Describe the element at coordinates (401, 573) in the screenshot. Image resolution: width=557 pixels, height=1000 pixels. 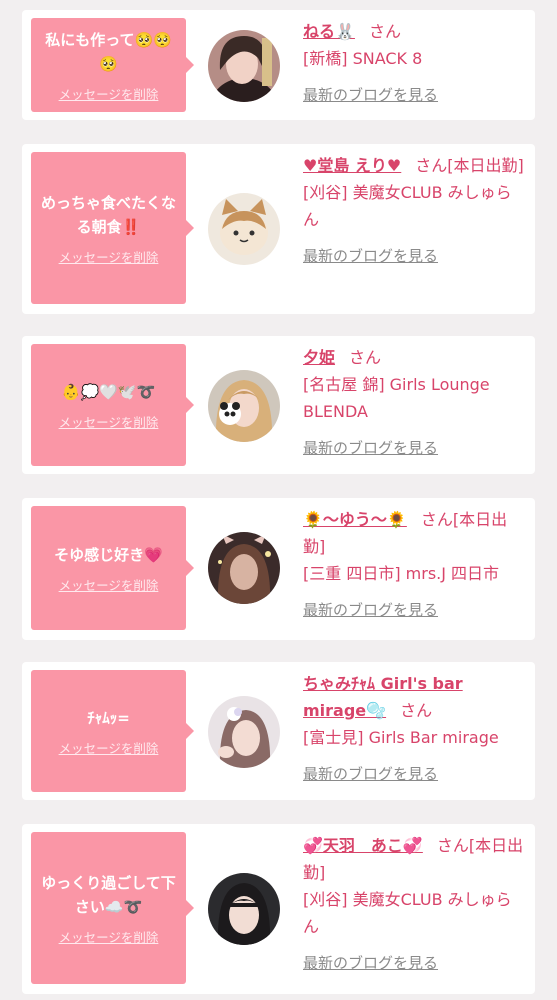
I see `shop-name: [三重 四日市] mrs.J 四日市` at that location.